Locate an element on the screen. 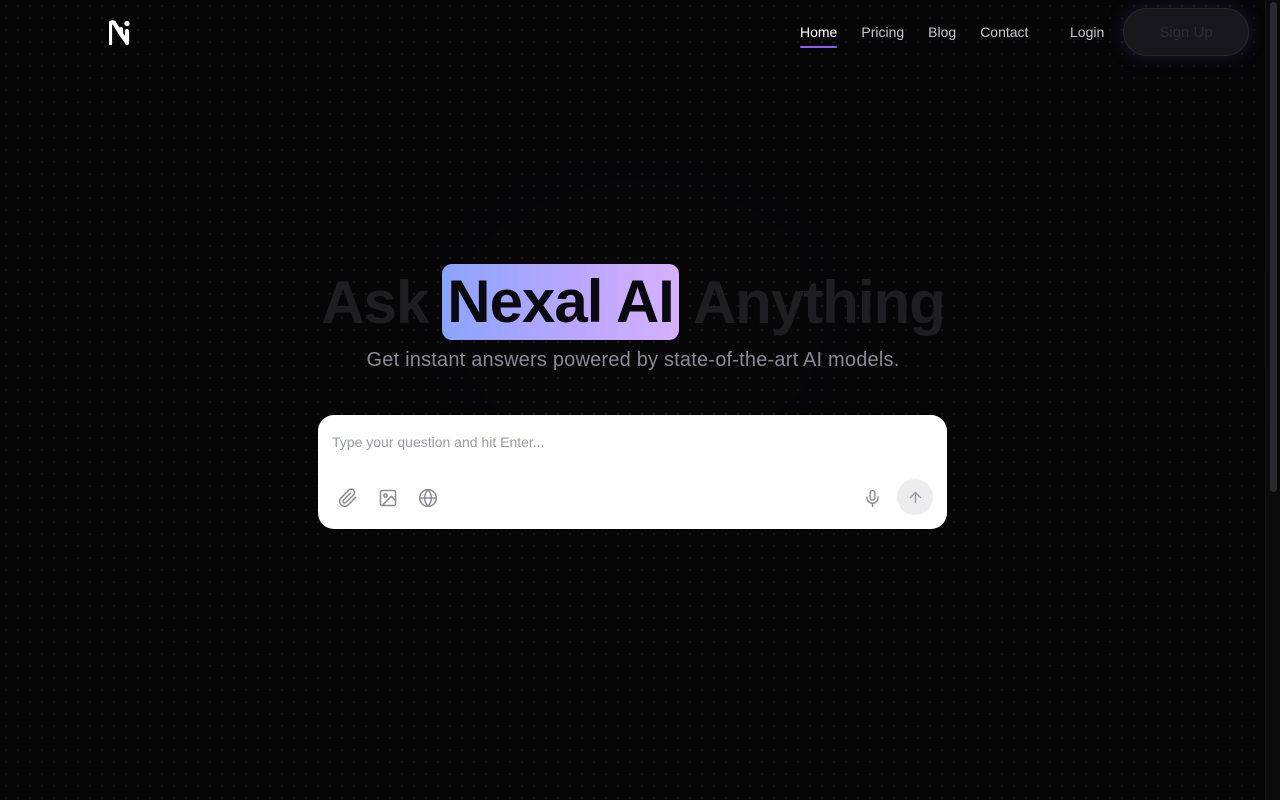  arrow-up-icon is located at coordinates (915, 497).